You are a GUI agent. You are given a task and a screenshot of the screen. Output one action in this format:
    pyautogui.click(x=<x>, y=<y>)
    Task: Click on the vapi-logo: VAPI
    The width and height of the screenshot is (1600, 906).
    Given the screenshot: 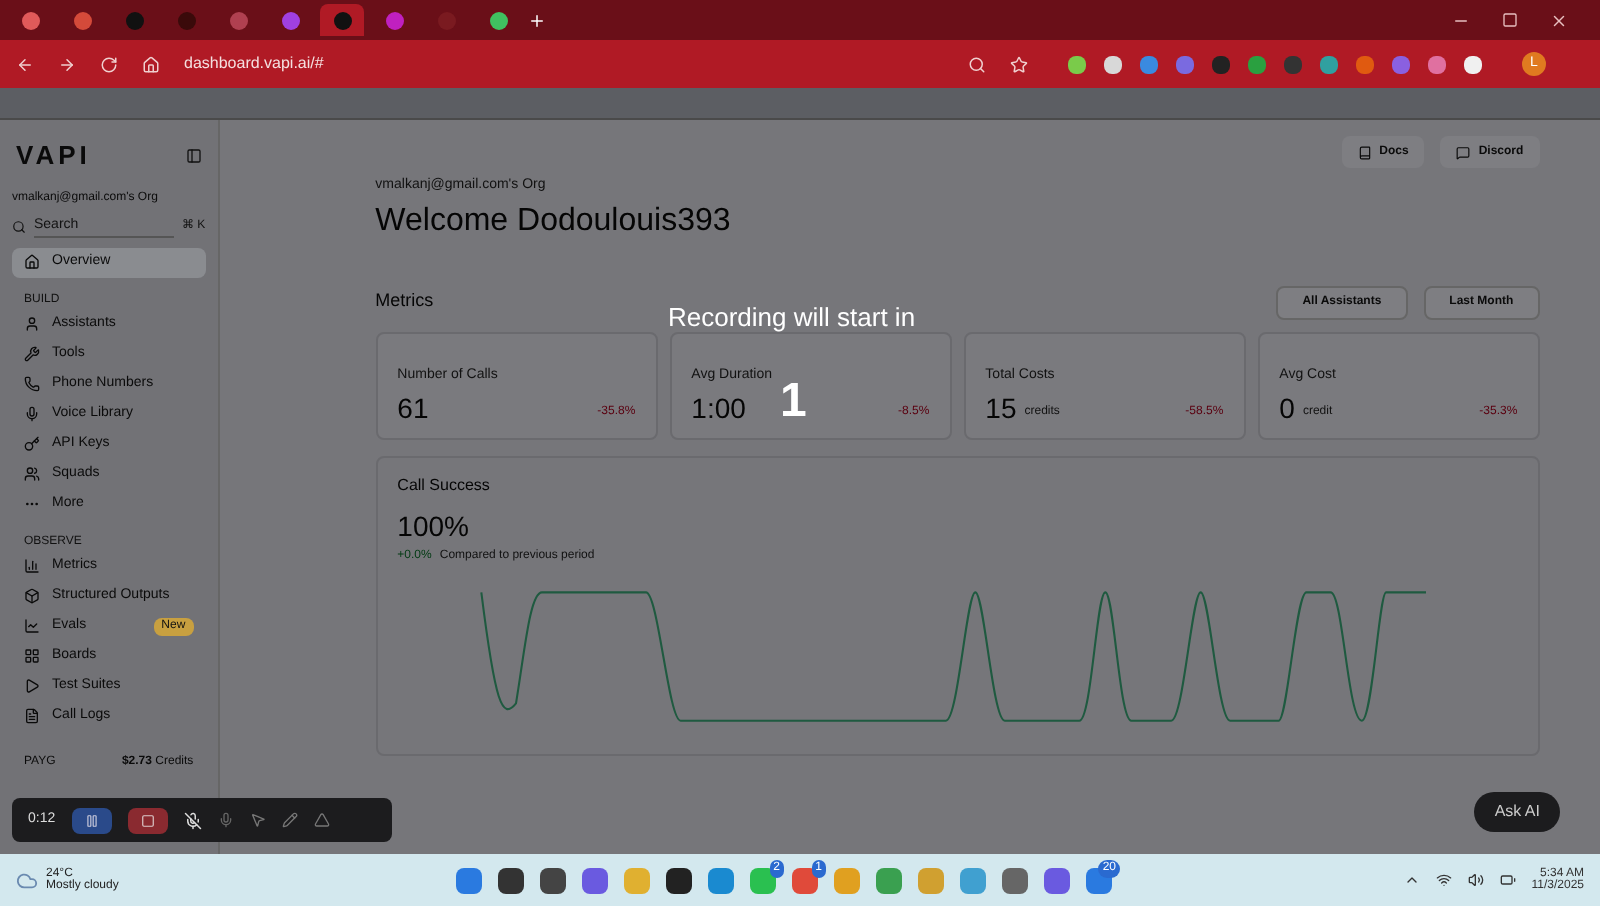 What is the action you would take?
    pyautogui.click(x=53, y=156)
    